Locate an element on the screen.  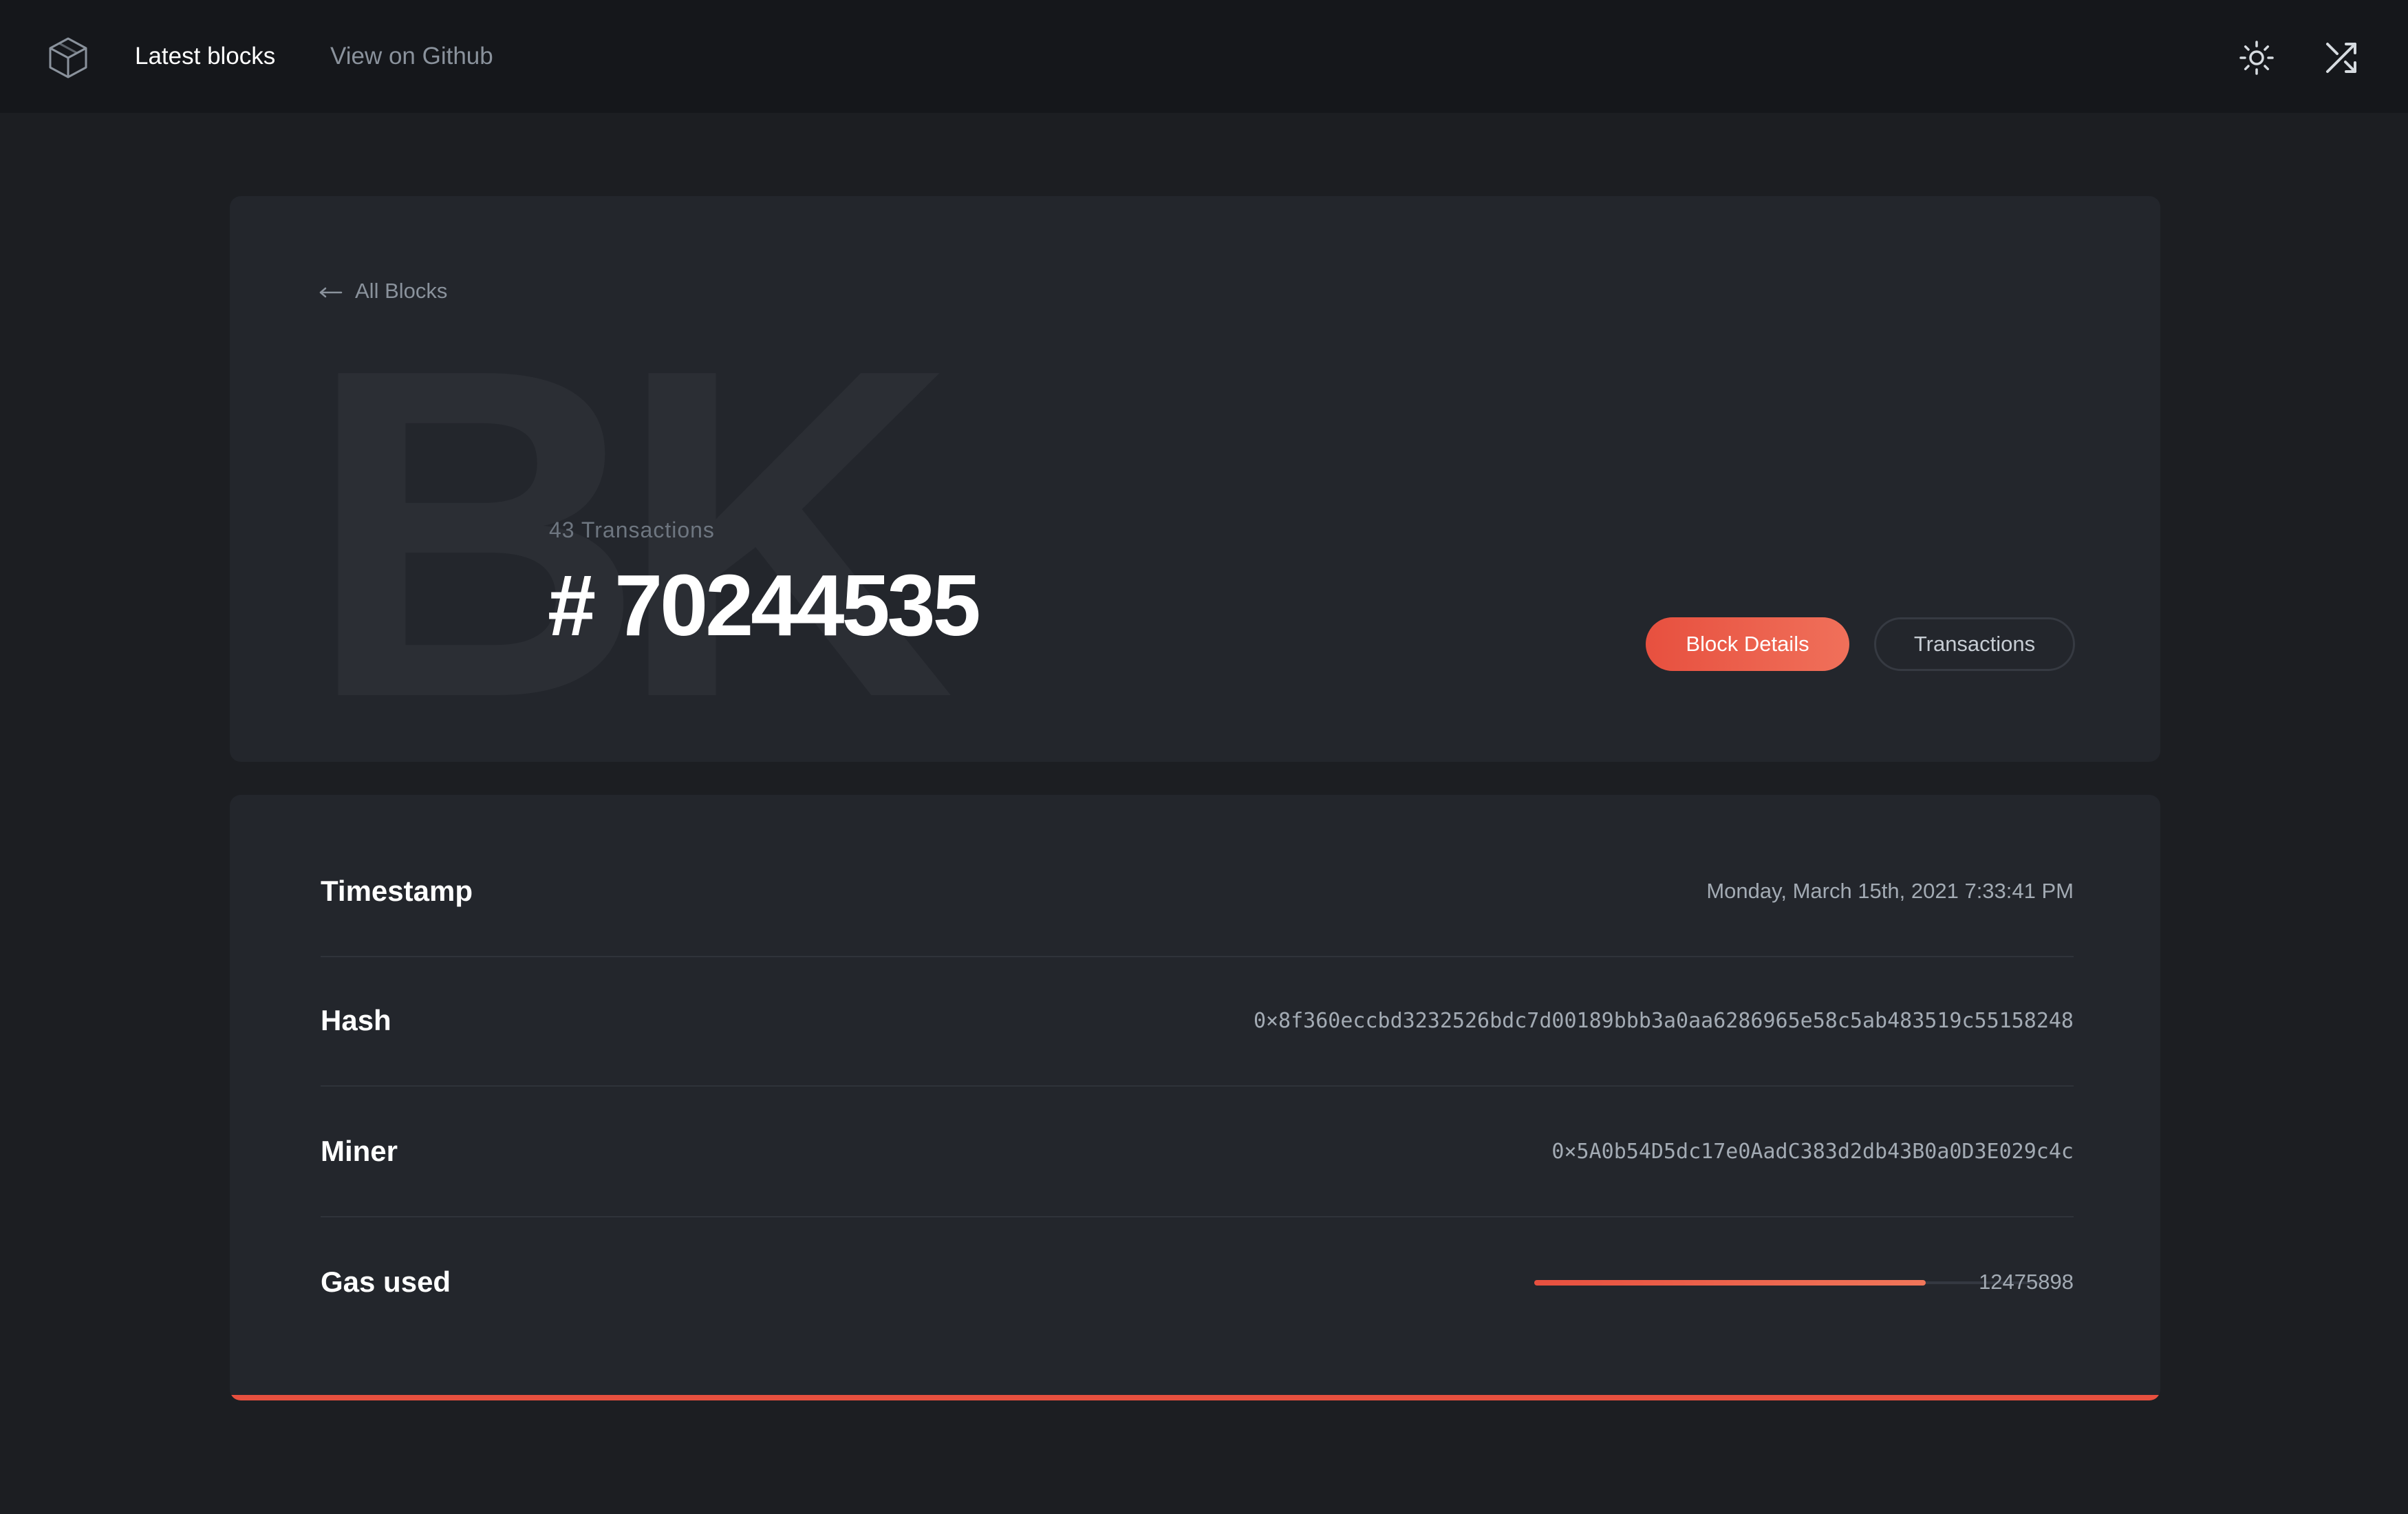
gas-used-row: Gas used 12475898 is located at coordinates (1197, 1282).